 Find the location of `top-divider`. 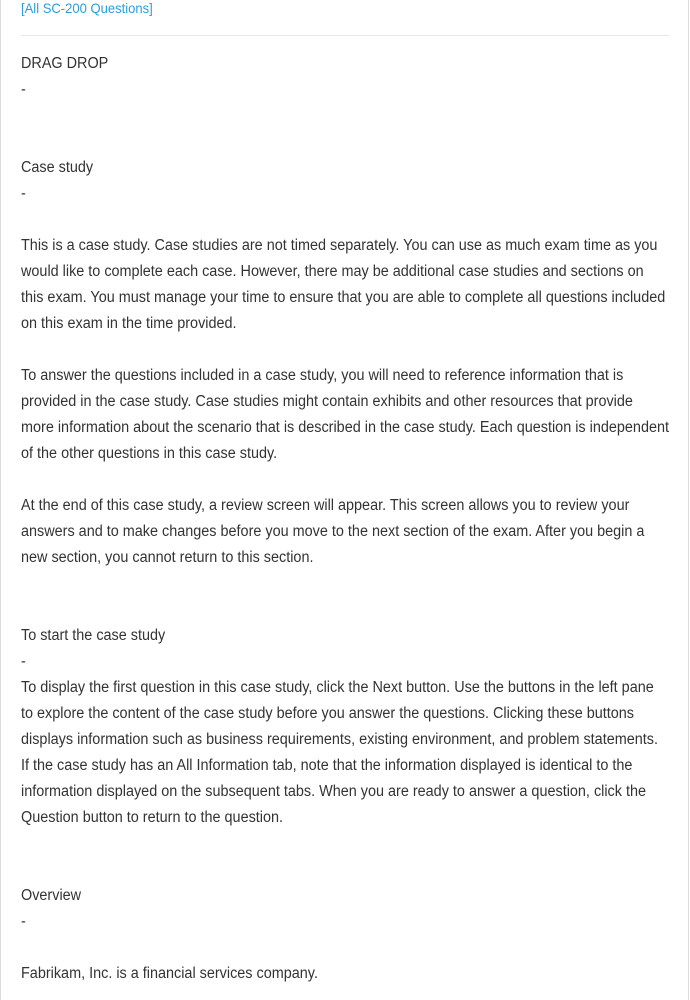

top-divider is located at coordinates (345, 35).